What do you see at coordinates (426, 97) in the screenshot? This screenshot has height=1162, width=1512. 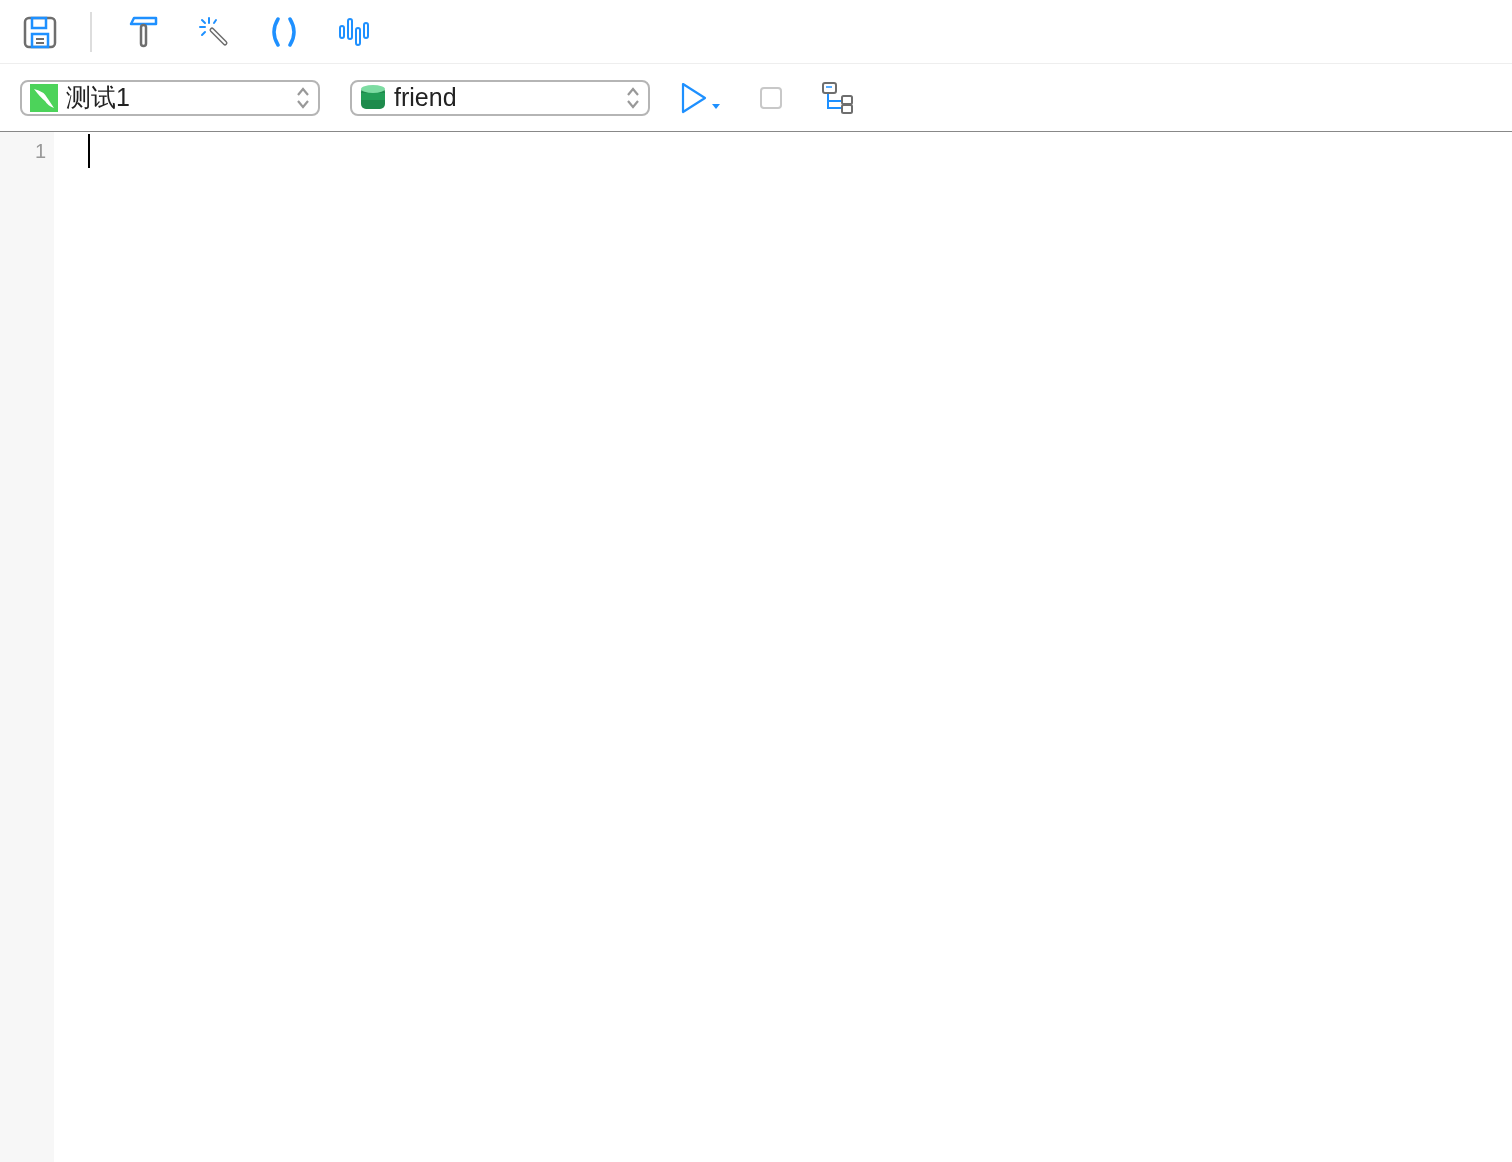 I see `database-name: friend` at bounding box center [426, 97].